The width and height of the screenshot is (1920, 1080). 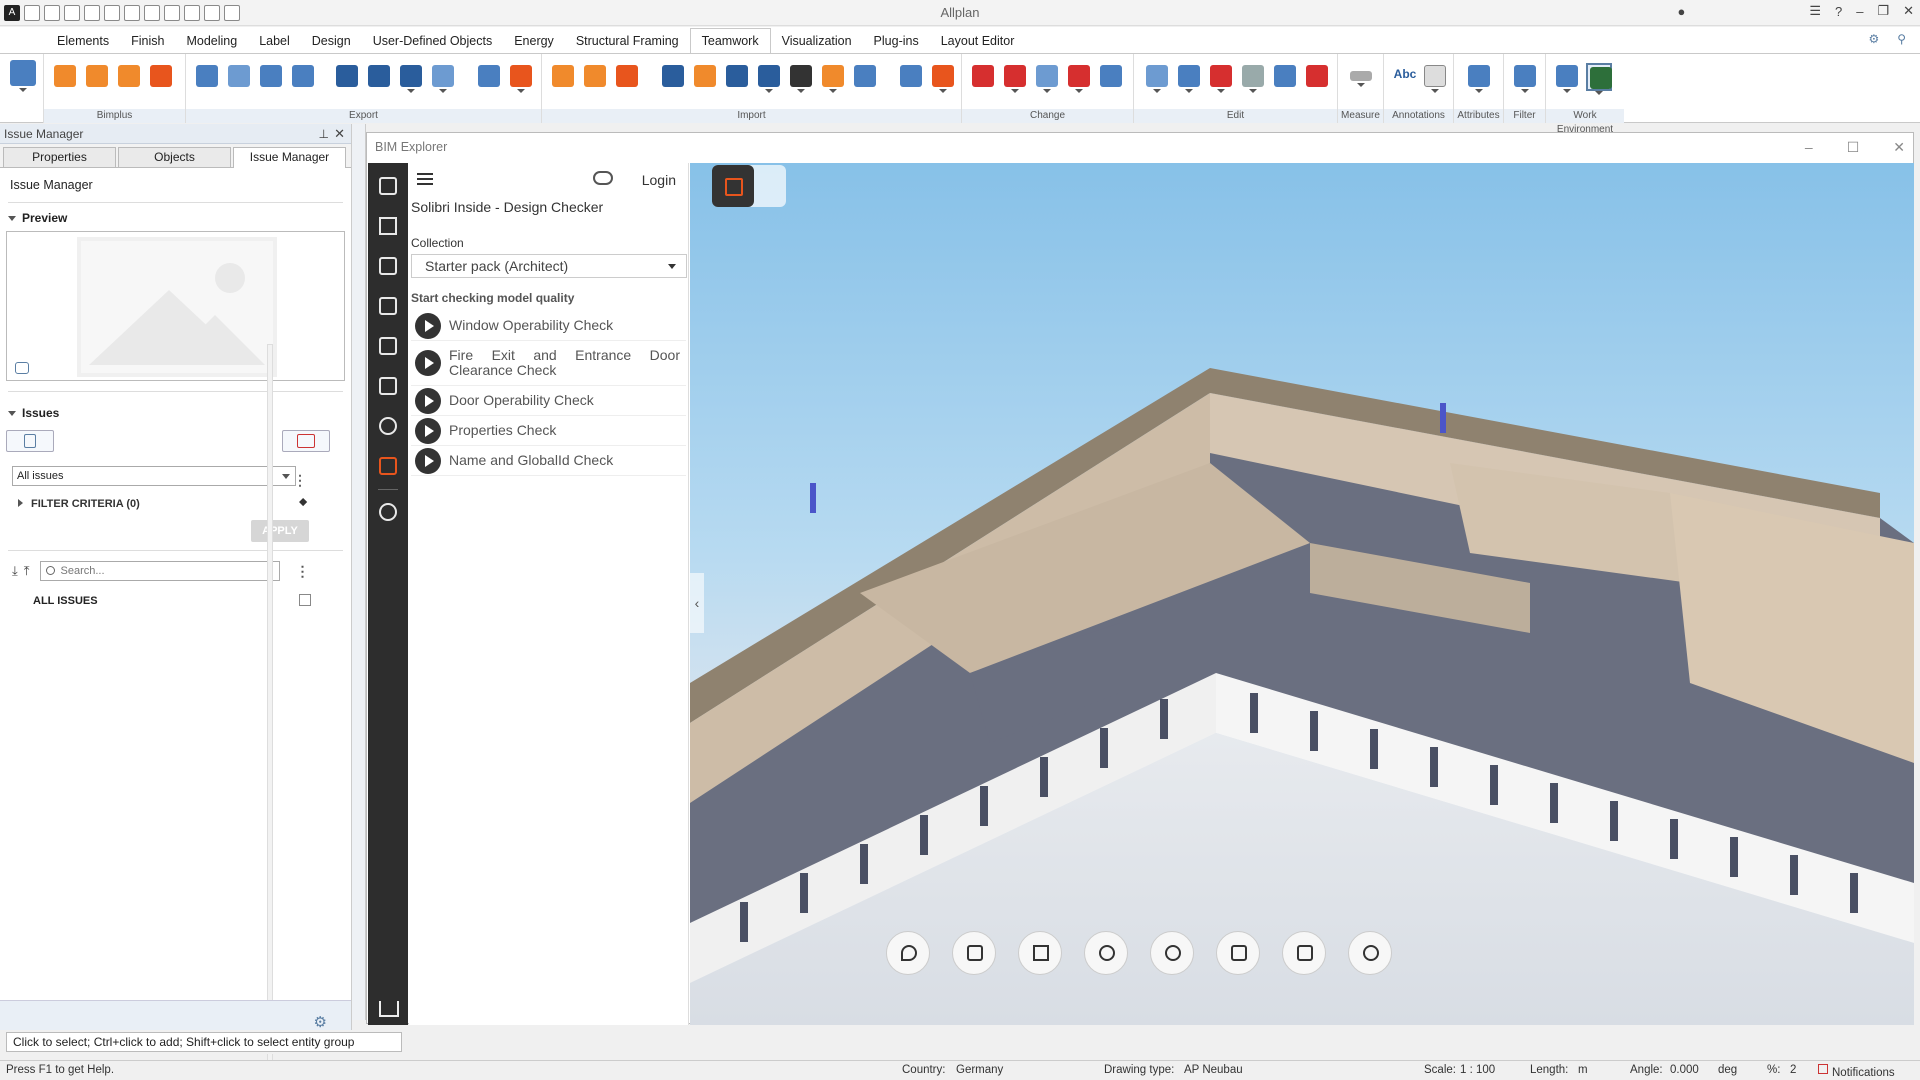 I want to click on scale-value: 1 : 100, so click(x=1477, y=1070).